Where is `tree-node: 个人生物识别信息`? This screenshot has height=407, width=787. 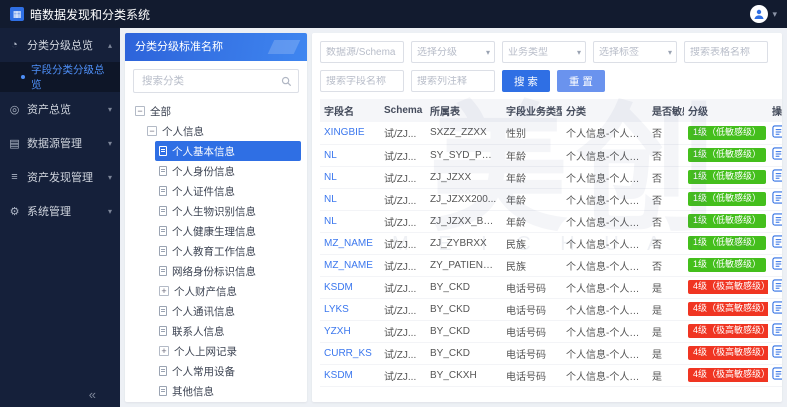 tree-node: 个人生物识别信息 is located at coordinates (228, 211).